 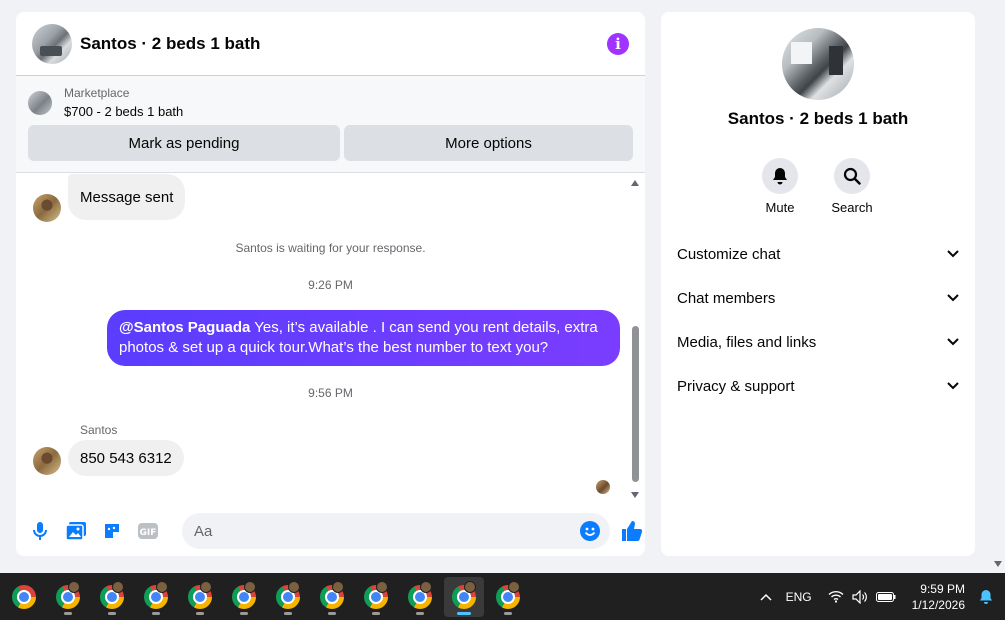 What do you see at coordinates (852, 207) in the screenshot?
I see `search-label: Search` at bounding box center [852, 207].